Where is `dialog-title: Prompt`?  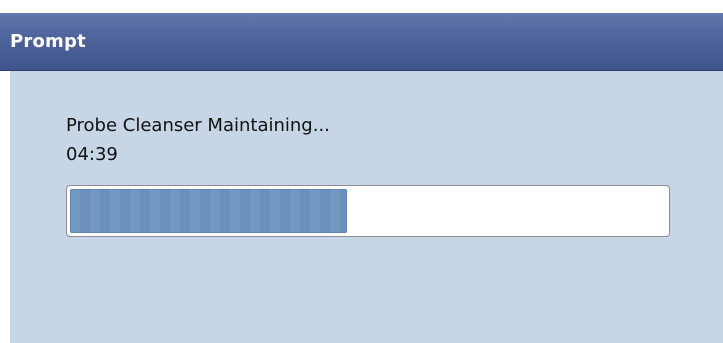 dialog-title: Prompt is located at coordinates (48, 41).